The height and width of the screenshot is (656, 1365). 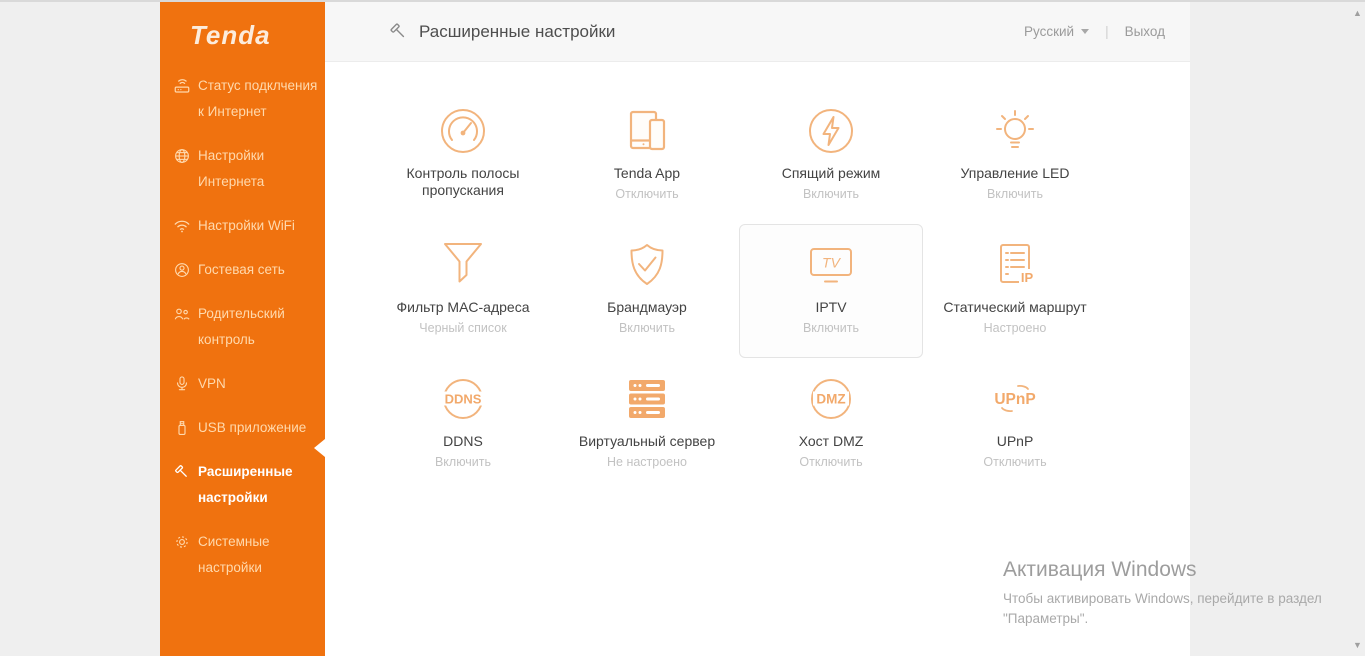 What do you see at coordinates (1358, 328) in the screenshot?
I see `scrollbar: ▲ ▼` at bounding box center [1358, 328].